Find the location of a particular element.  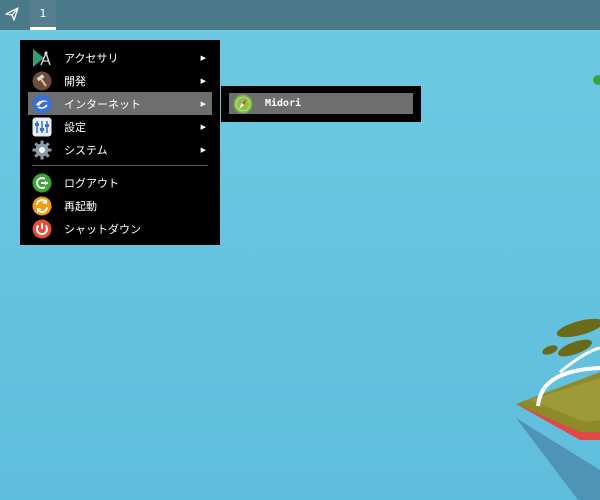

menu-item-restart: 再起動 is located at coordinates (120, 205).